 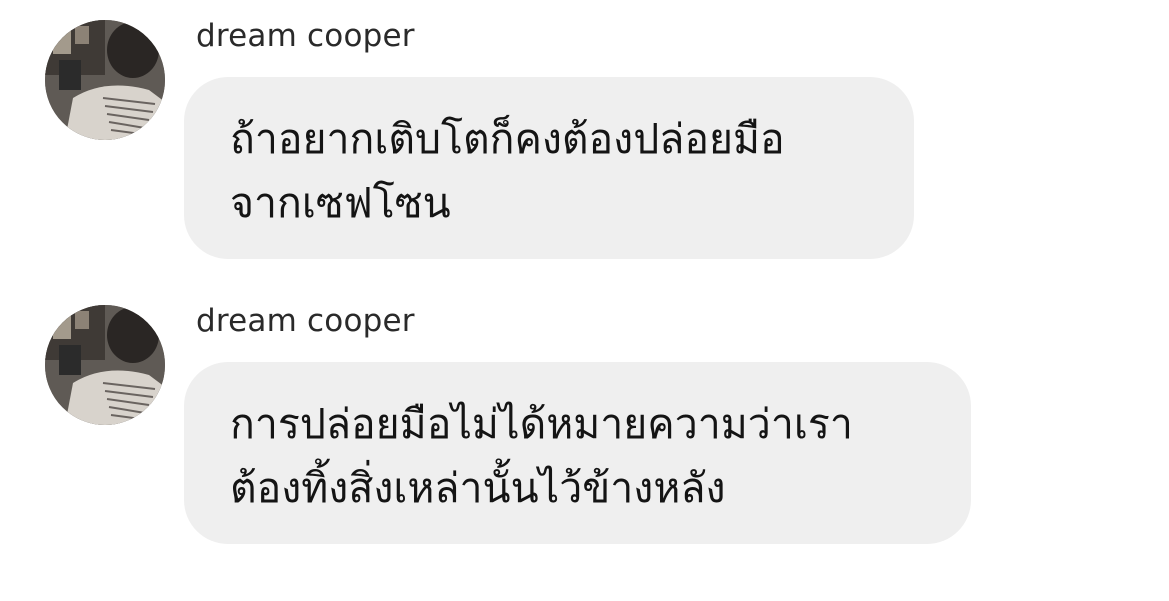 What do you see at coordinates (340, 203) in the screenshot?
I see `message-text-line: จากเซฟโซน` at bounding box center [340, 203].